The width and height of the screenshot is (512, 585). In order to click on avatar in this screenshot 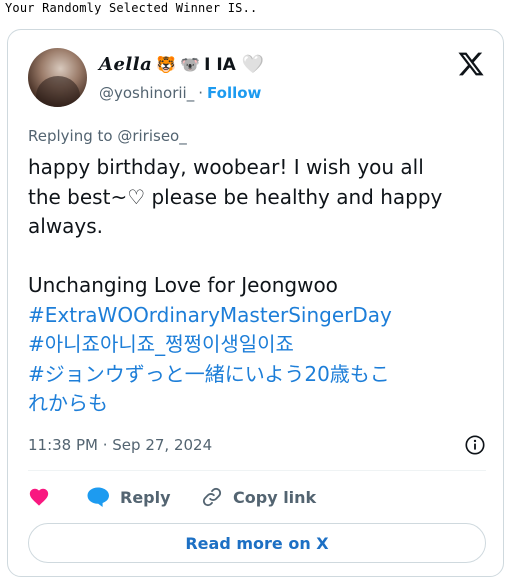, I will do `click(57, 77)`.